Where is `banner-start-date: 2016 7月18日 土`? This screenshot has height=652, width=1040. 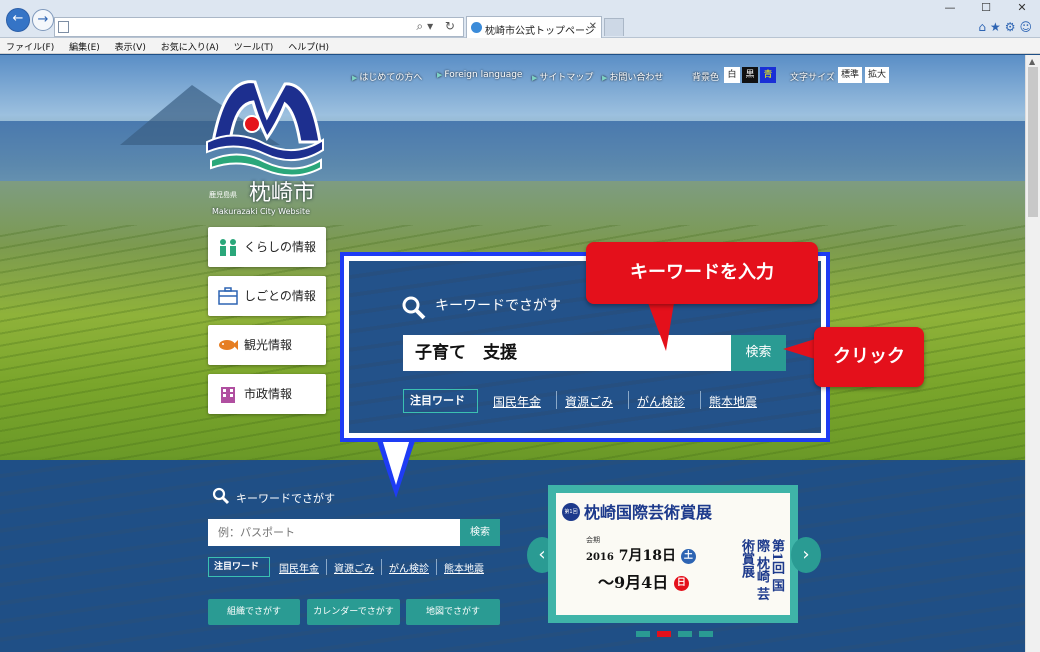
banner-start-date: 2016 7月18日 土 is located at coordinates (641, 555).